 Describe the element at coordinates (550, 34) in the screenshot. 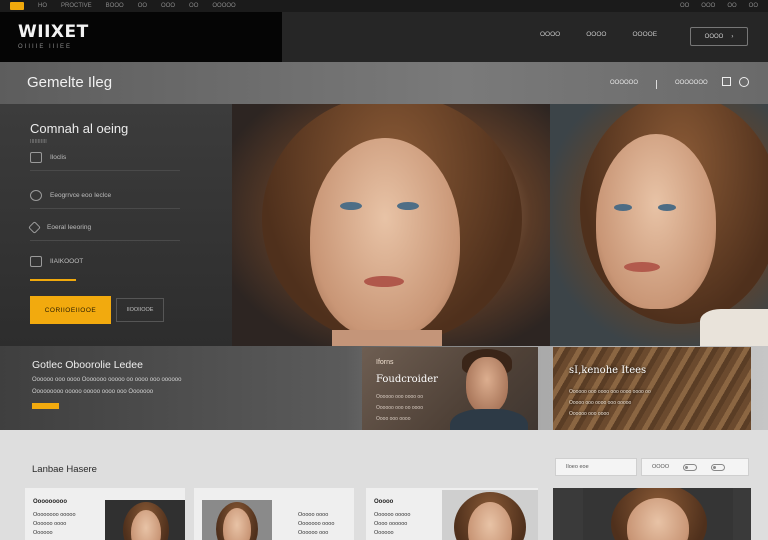

I see `nav-item-0: OOOO` at that location.